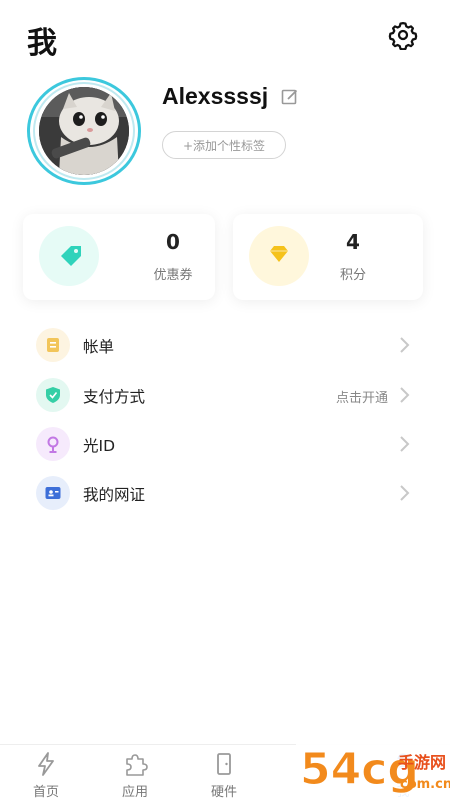 This screenshot has width=450, height=804. What do you see at coordinates (425, 784) in the screenshot?
I see `svg-text: com.cn` at bounding box center [425, 784].